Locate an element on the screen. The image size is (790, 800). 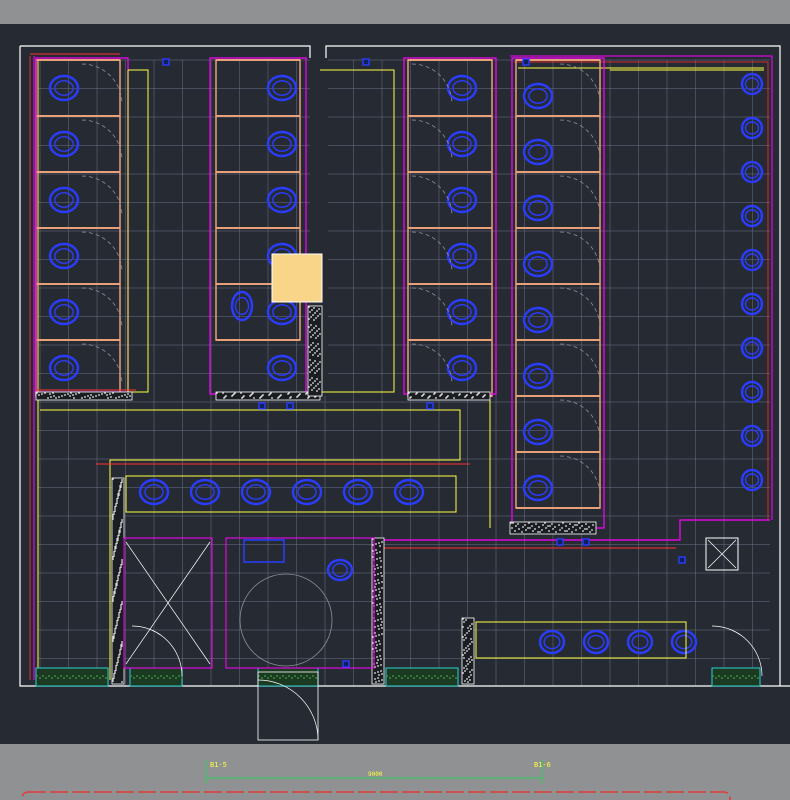
valve-marker is located at coordinates (560, 542).